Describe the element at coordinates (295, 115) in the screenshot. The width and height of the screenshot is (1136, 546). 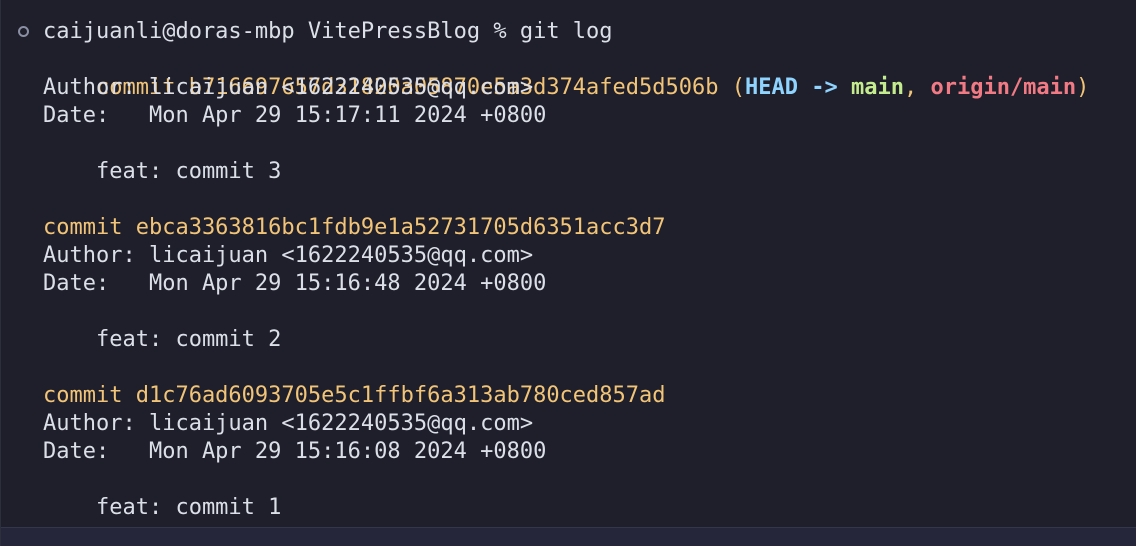
I see `date-line: Date: Mon Apr 29 15:17:11 2024 +0800` at that location.